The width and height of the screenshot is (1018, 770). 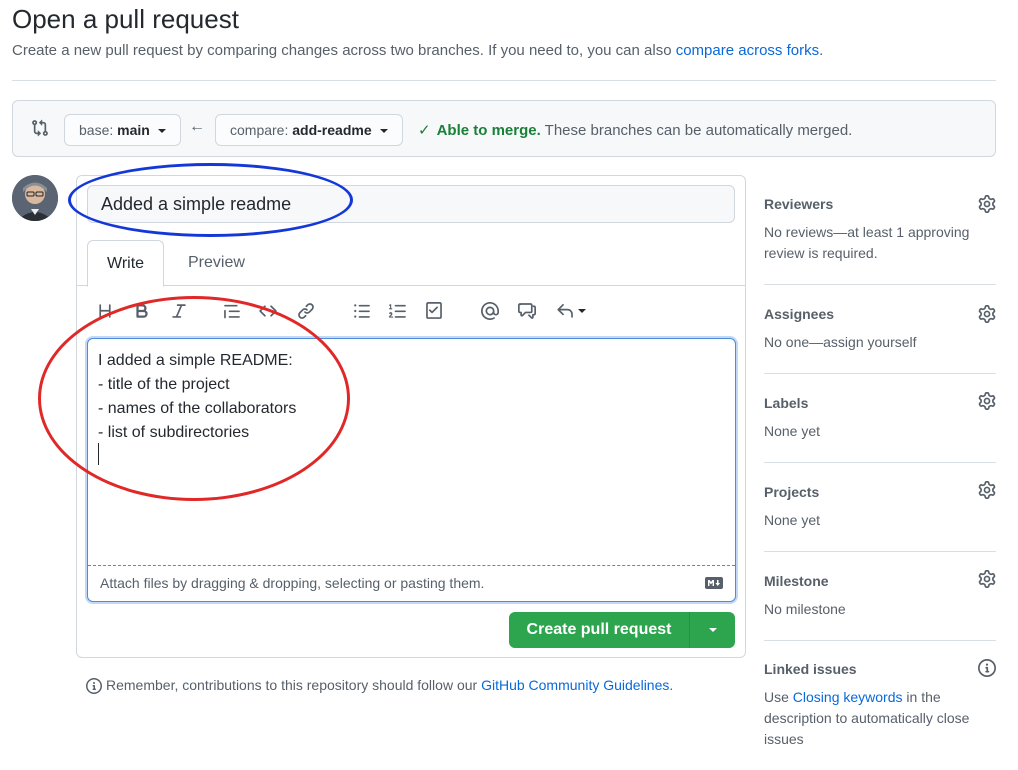 I want to click on task-list-icon, so click(x=434, y=311).